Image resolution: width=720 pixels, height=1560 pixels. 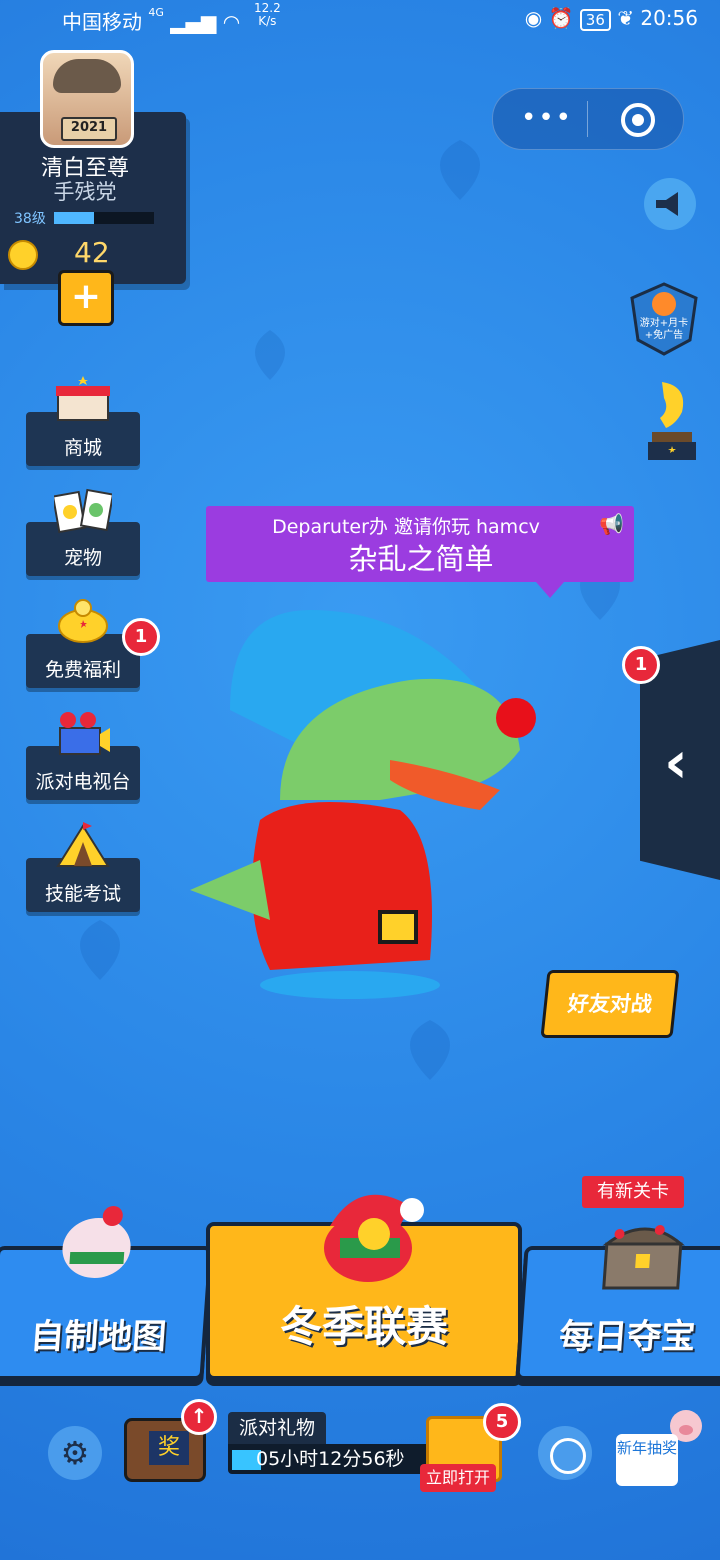 What do you see at coordinates (87, 99) in the screenshot?
I see `avatar: 2021` at bounding box center [87, 99].